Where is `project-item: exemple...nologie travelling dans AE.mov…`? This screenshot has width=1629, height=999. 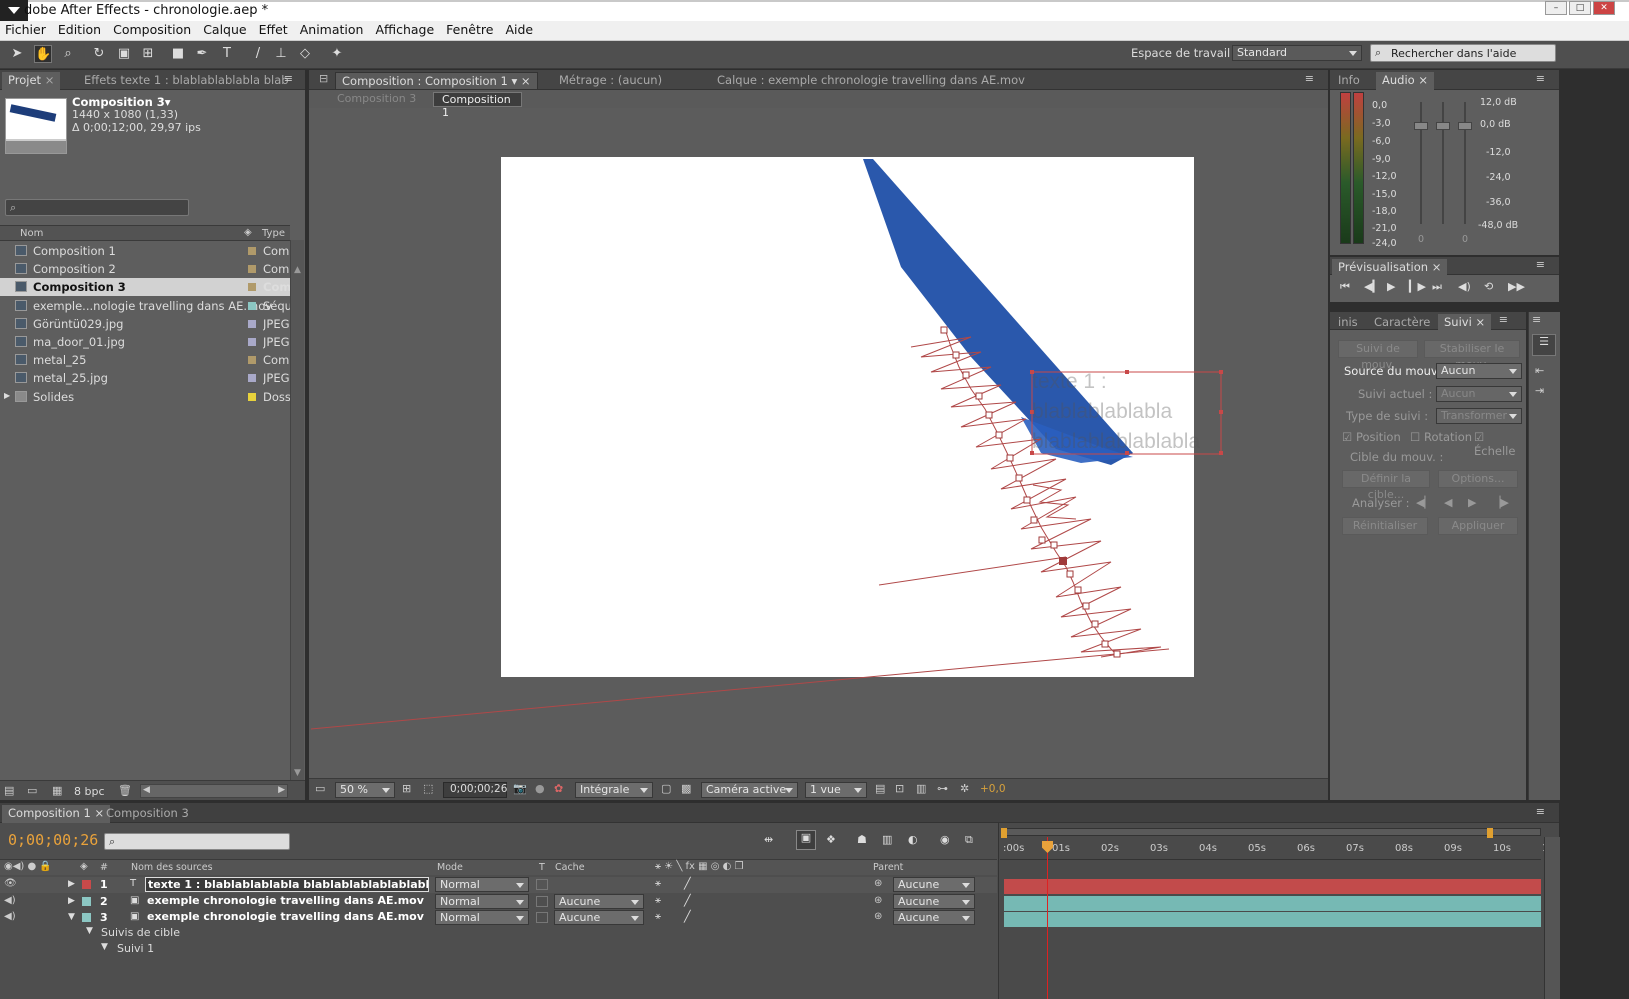
project-item: exemple...nologie travelling dans AE.mov… is located at coordinates (151, 306).